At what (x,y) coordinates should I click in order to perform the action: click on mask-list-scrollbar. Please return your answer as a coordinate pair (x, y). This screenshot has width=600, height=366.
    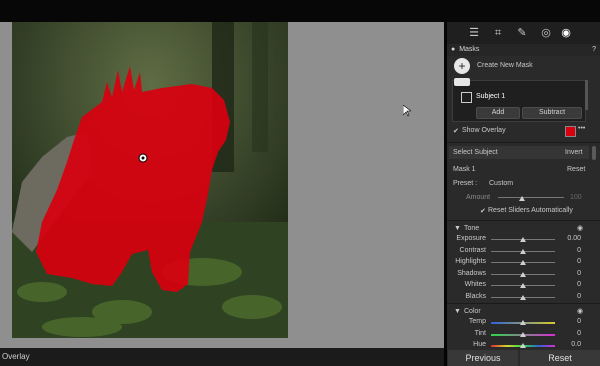
    Looking at the image, I should click on (586, 95).